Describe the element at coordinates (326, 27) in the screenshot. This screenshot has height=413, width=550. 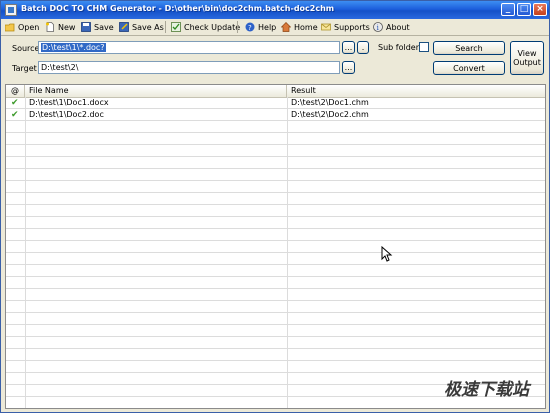
I see `supports-icon` at that location.